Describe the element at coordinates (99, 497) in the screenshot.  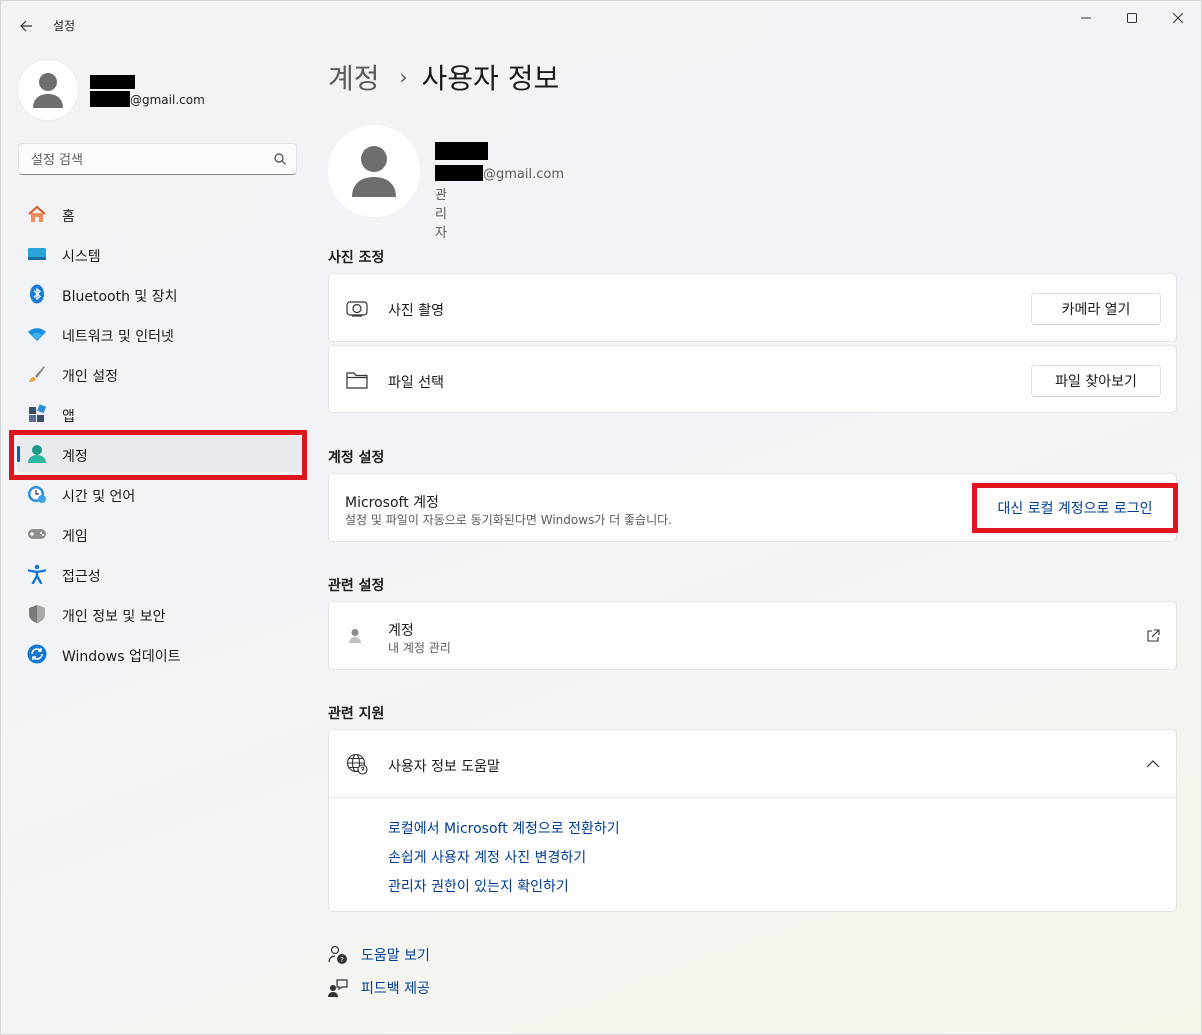
I see `sidebar-item-label: 시간 및 언어` at that location.